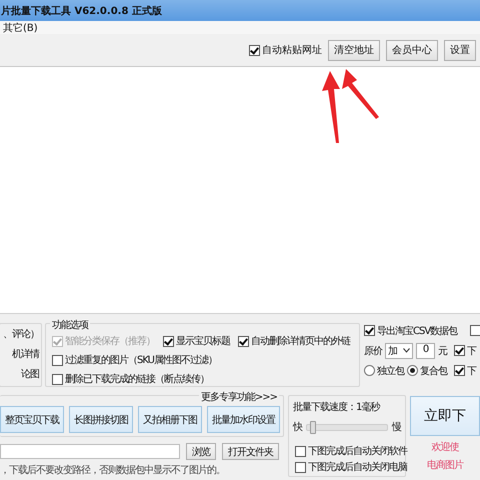 Image resolution: width=480 pixels, height=480 pixels. Describe the element at coordinates (203, 341) in the screenshot. I see `checkbox-label: 显示宝贝标题` at that location.